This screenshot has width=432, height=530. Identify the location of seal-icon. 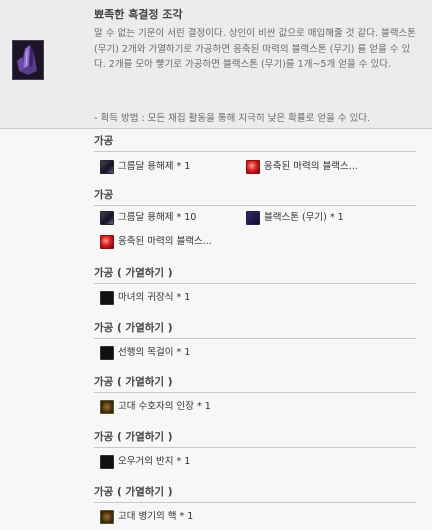
(107, 407).